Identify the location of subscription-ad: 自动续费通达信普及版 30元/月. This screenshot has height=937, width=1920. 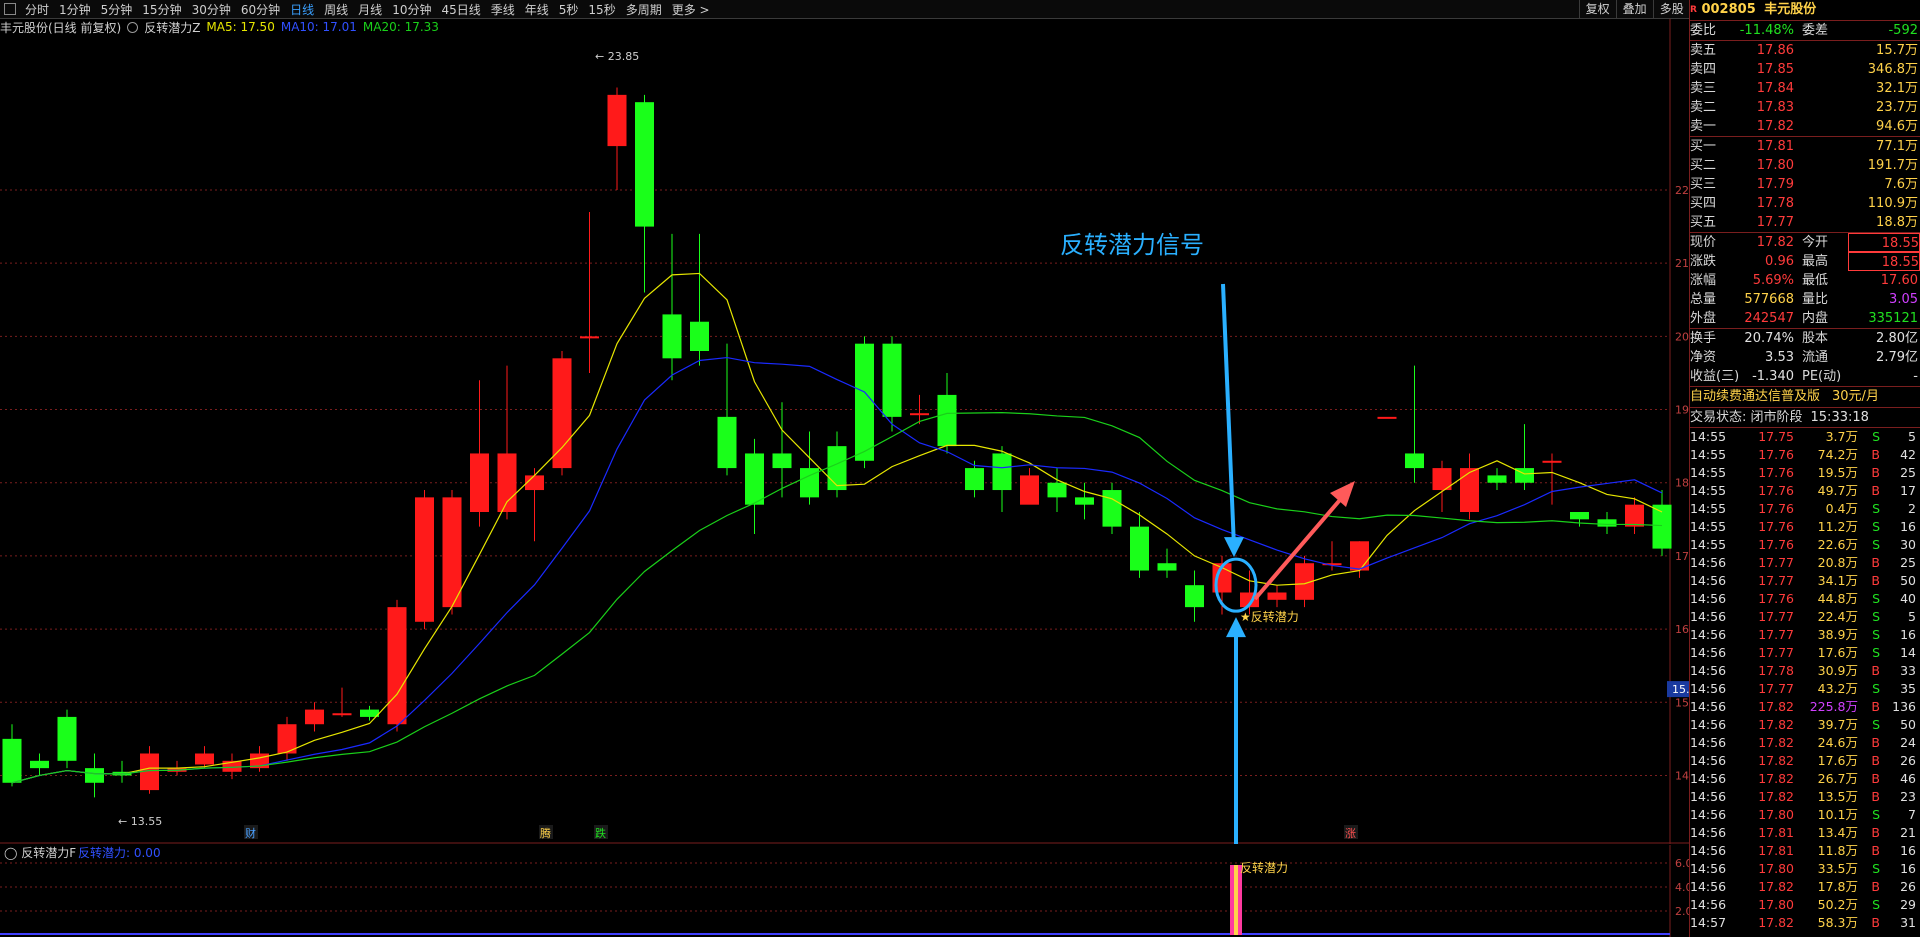
(1805, 397).